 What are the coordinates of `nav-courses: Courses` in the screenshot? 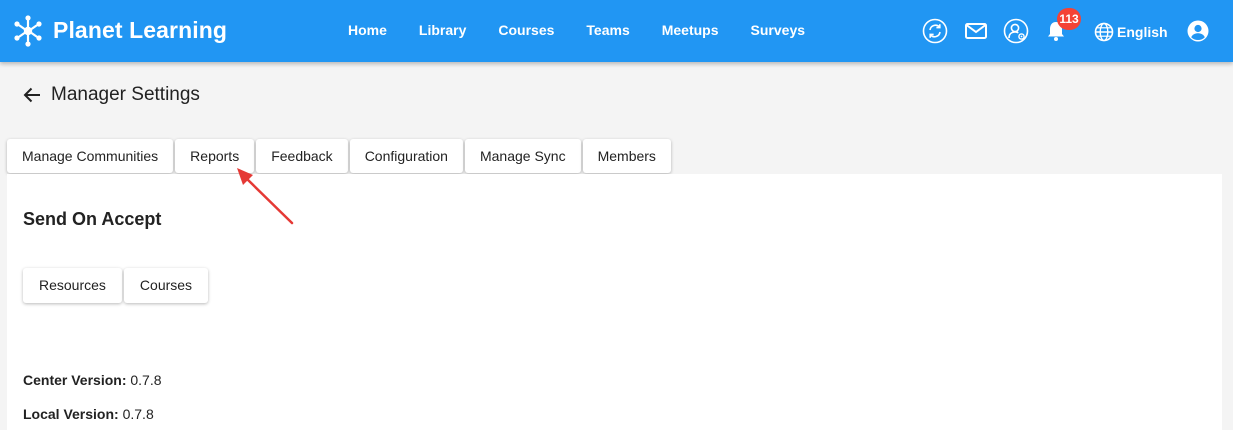 It's located at (526, 30).